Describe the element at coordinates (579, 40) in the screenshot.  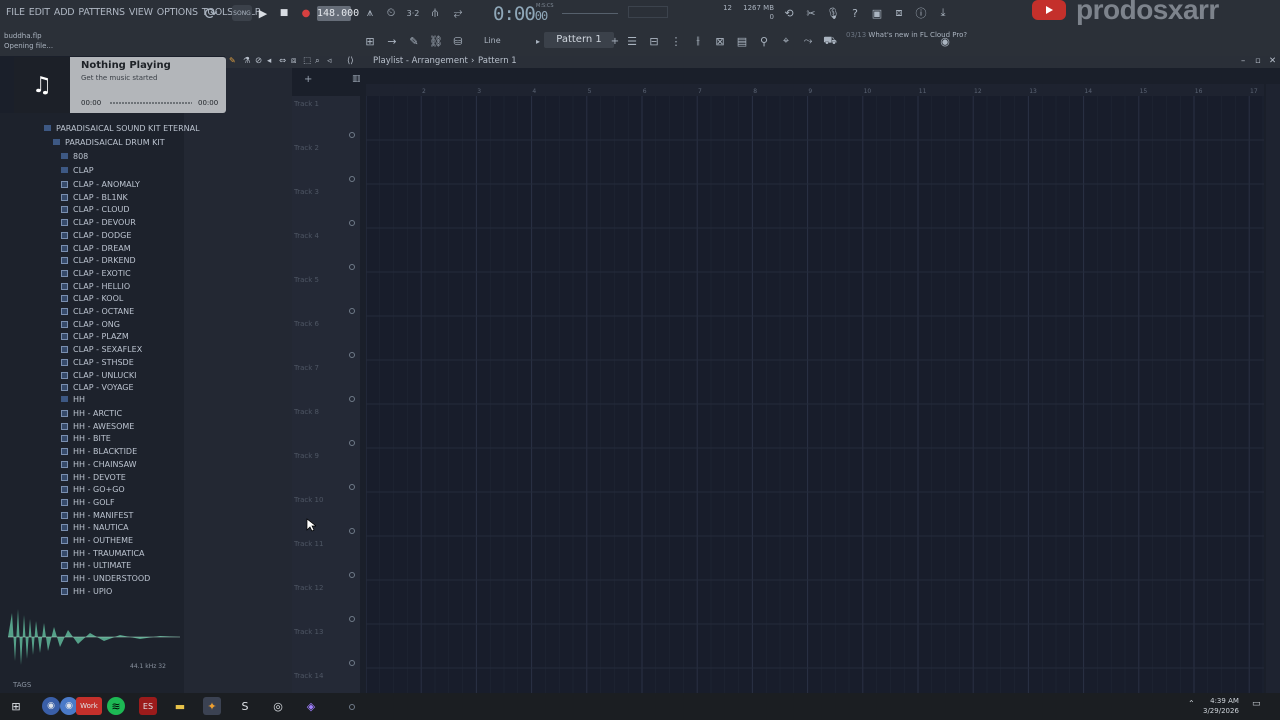
I see `pattern-selector: Pattern 1` at that location.